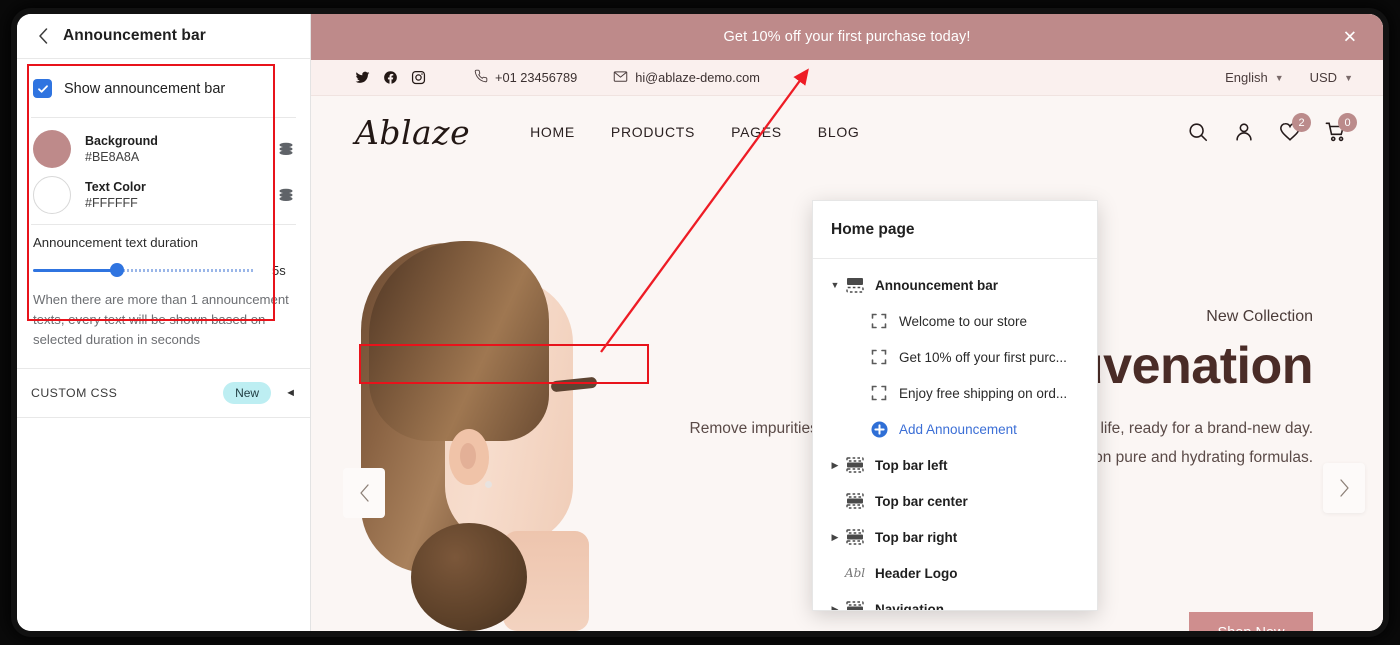  What do you see at coordinates (74, 393) in the screenshot?
I see `custom-css-label: CUSTOM CSS` at bounding box center [74, 393].